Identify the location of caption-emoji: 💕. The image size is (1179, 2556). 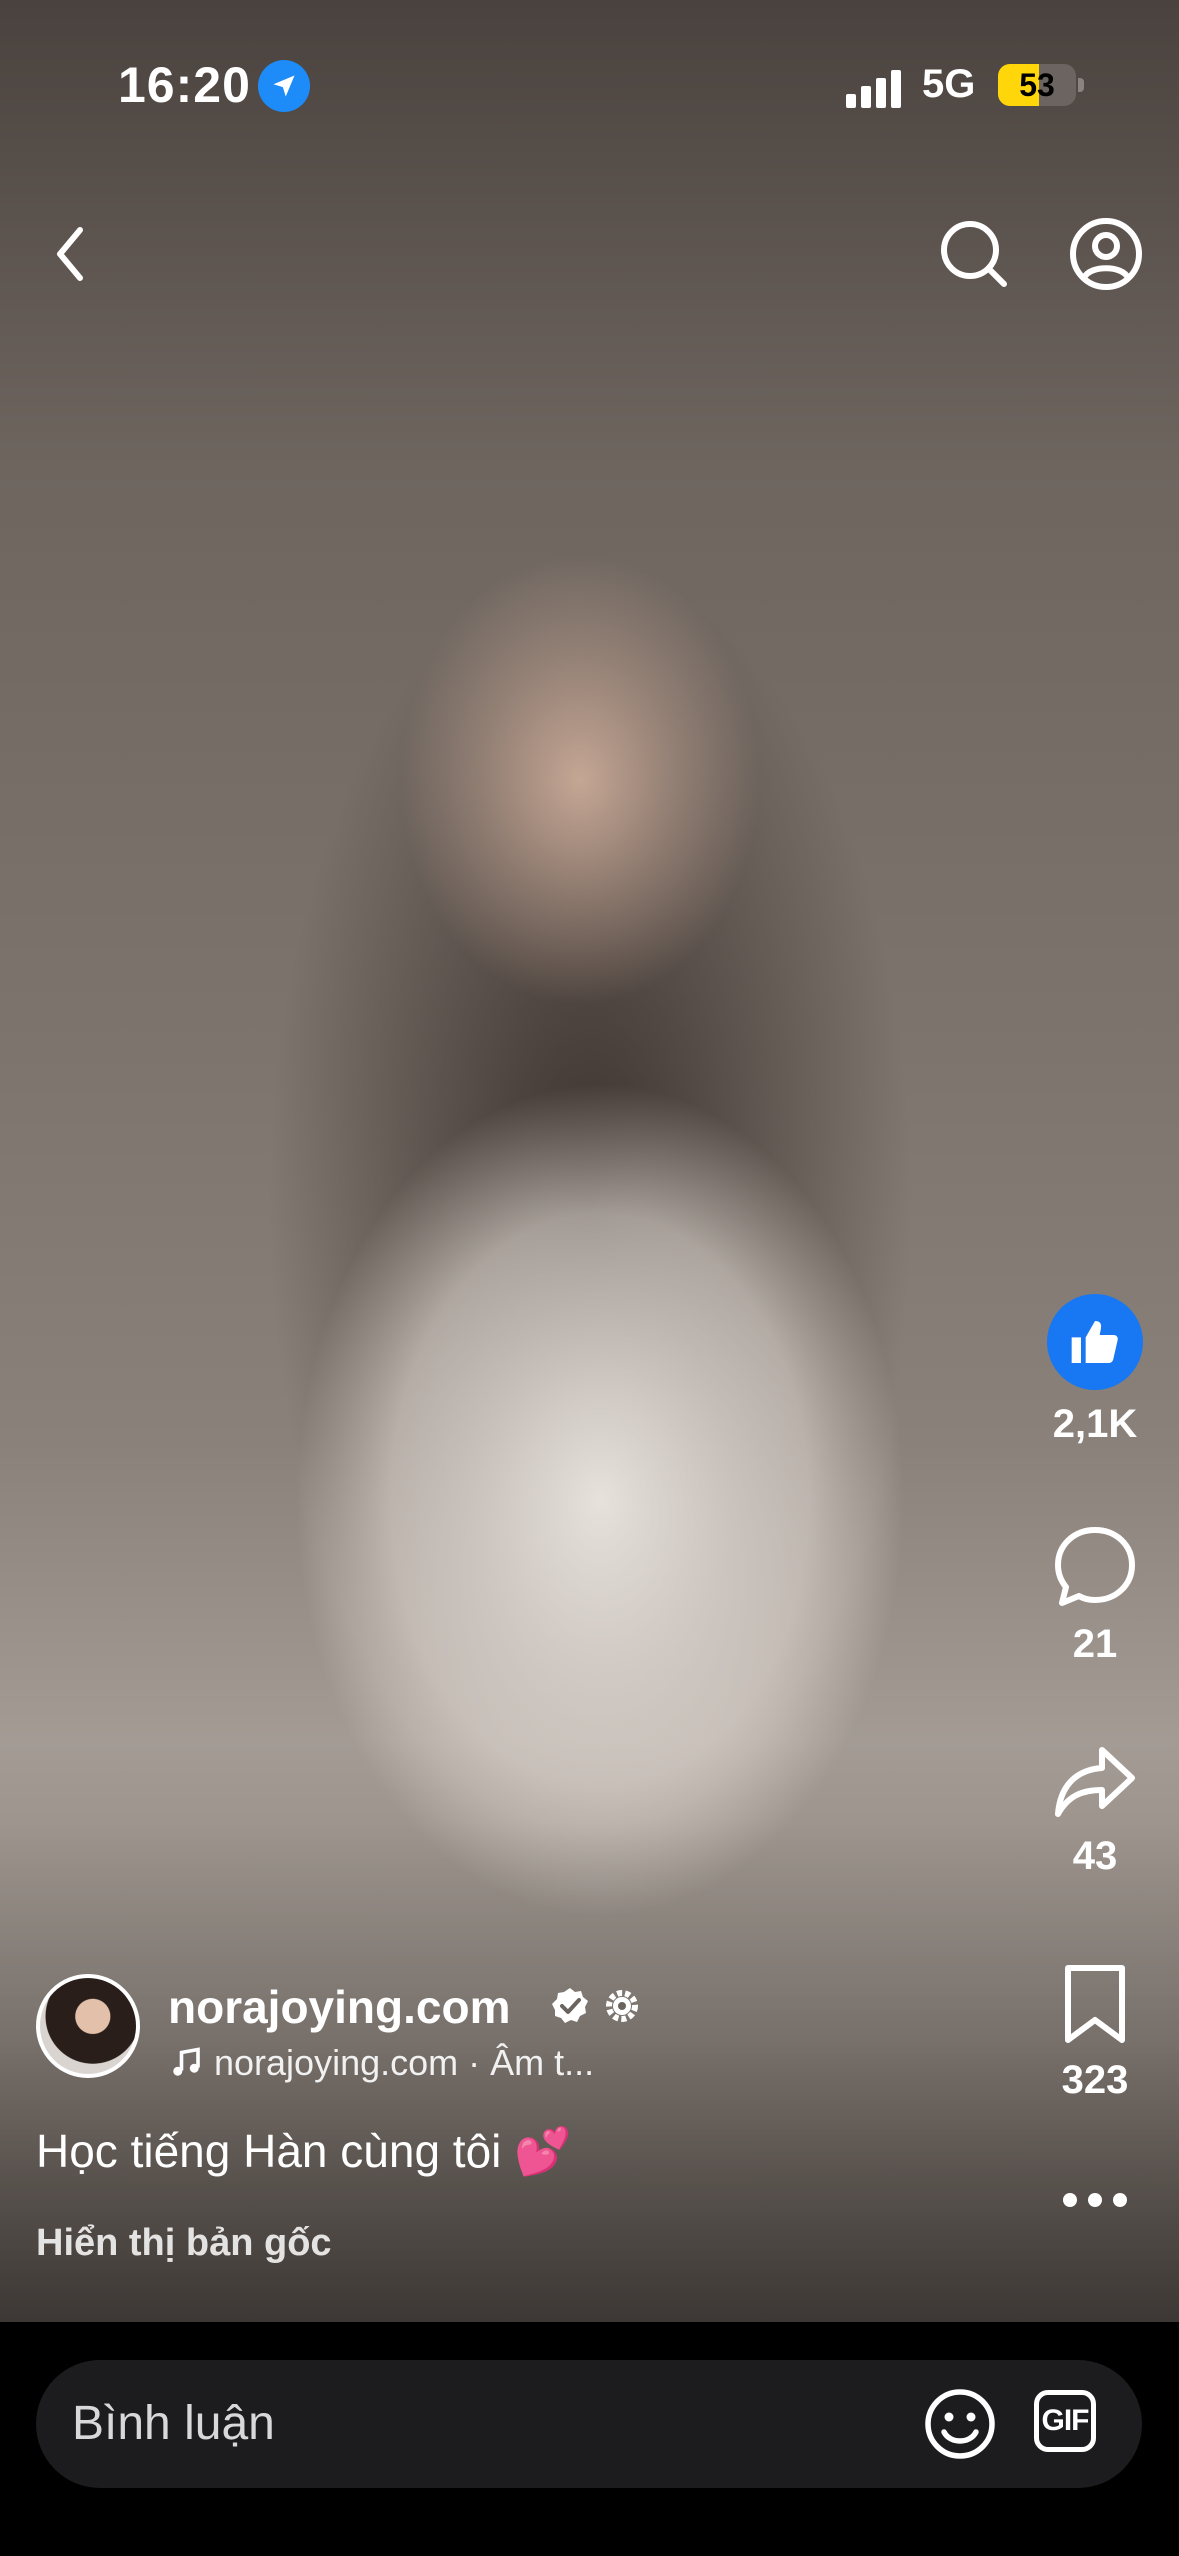
(543, 2151).